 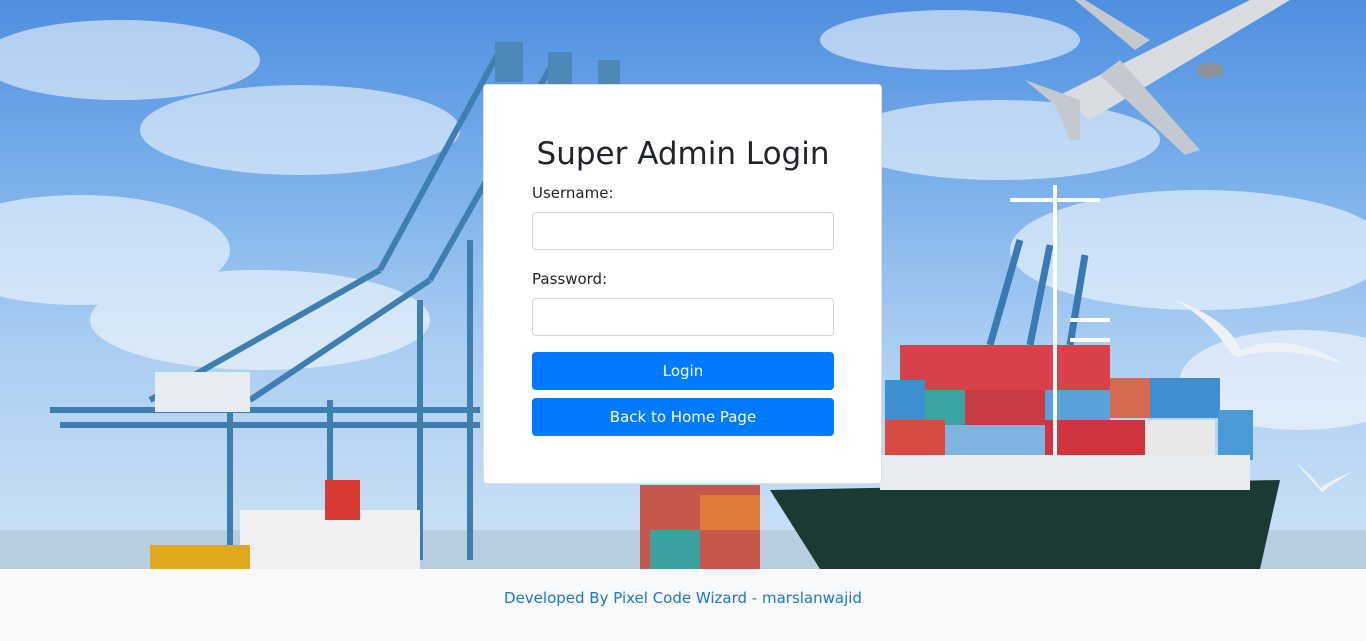 What do you see at coordinates (683, 317) in the screenshot?
I see `password-input` at bounding box center [683, 317].